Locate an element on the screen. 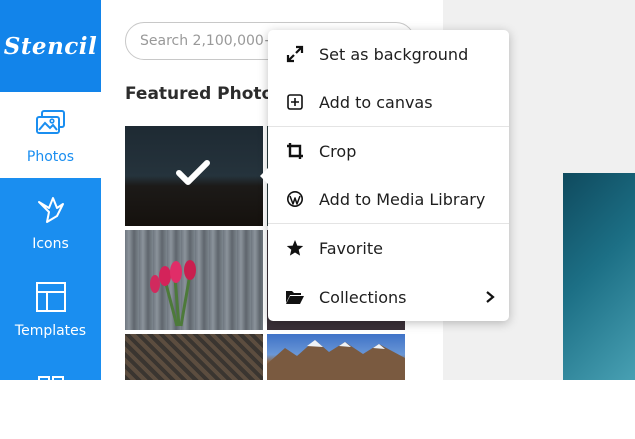 The height and width of the screenshot is (439, 635). menu-item-collections: Collections is located at coordinates (388, 297).